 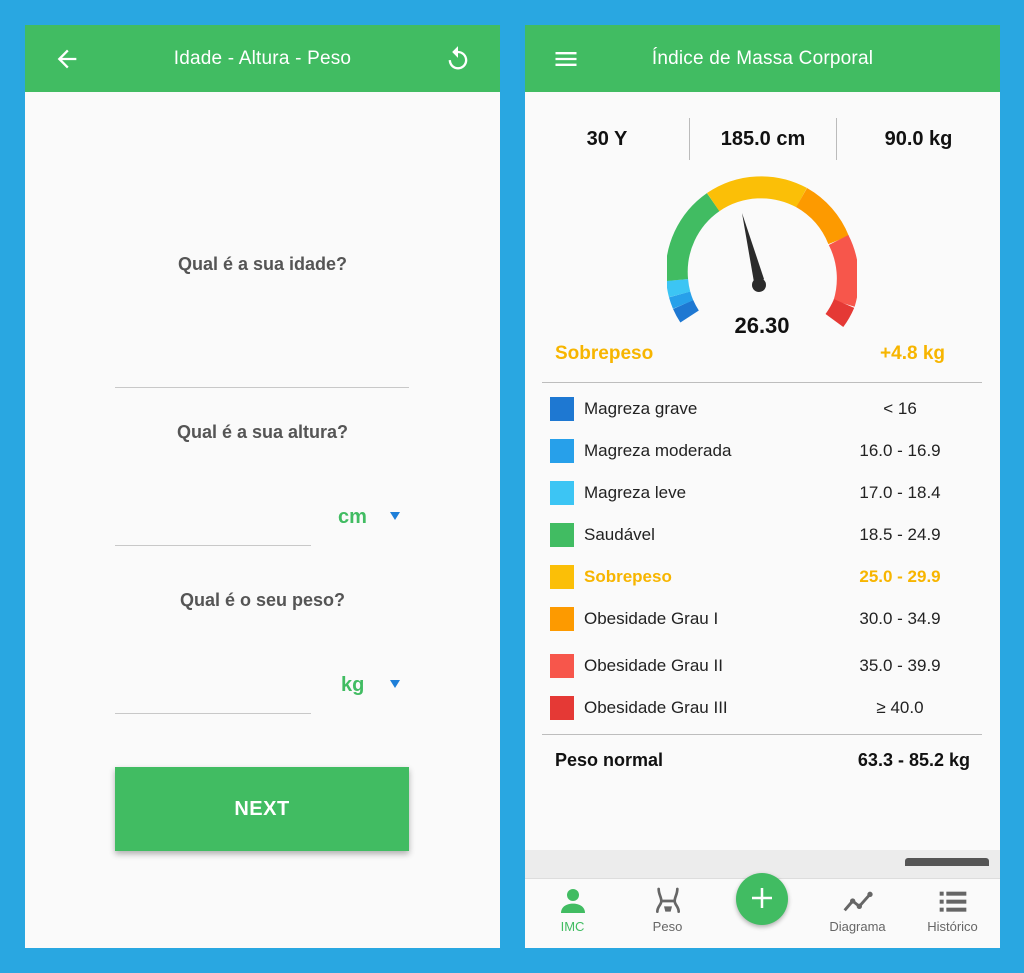 What do you see at coordinates (760, 577) in the screenshot?
I see `bmi-category-row-current: Sobrepeso 25.0 - 29.9` at bounding box center [760, 577].